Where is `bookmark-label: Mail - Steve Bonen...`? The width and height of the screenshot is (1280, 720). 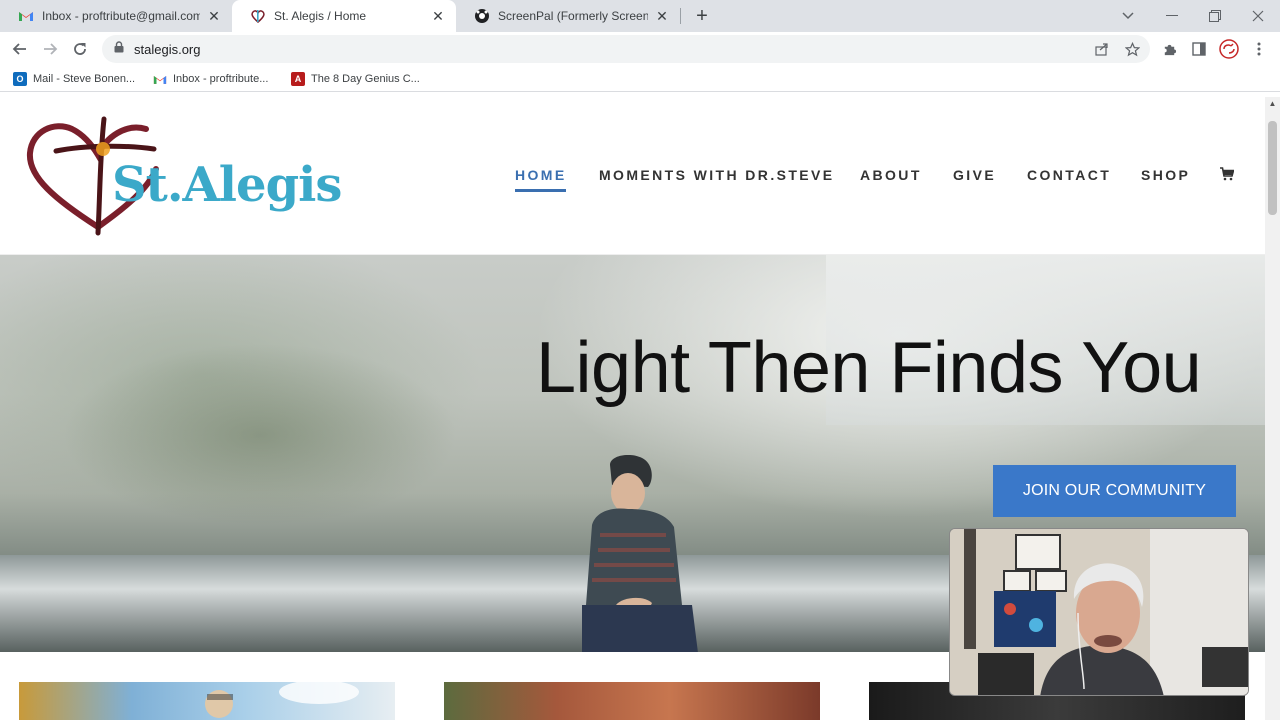
bookmark-label: Mail - Steve Bonen... is located at coordinates (84, 79).